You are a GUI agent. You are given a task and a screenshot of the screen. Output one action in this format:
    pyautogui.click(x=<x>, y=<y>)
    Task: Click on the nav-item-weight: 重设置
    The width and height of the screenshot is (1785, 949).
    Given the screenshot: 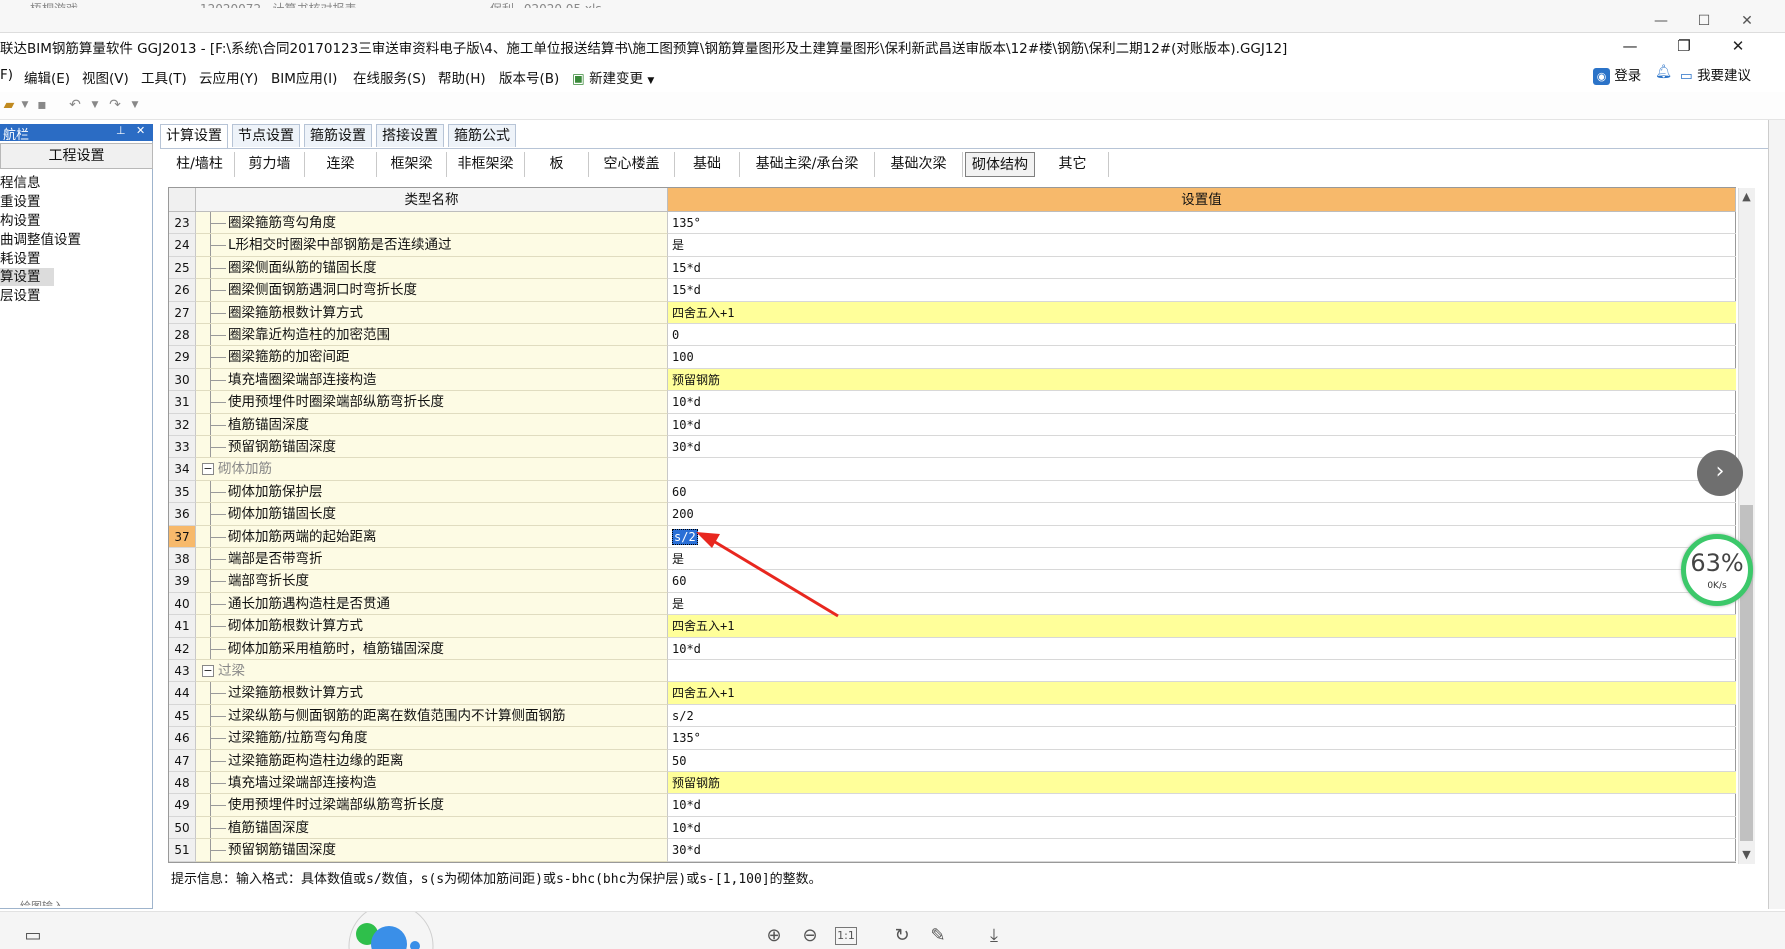 What is the action you would take?
    pyautogui.click(x=20, y=202)
    